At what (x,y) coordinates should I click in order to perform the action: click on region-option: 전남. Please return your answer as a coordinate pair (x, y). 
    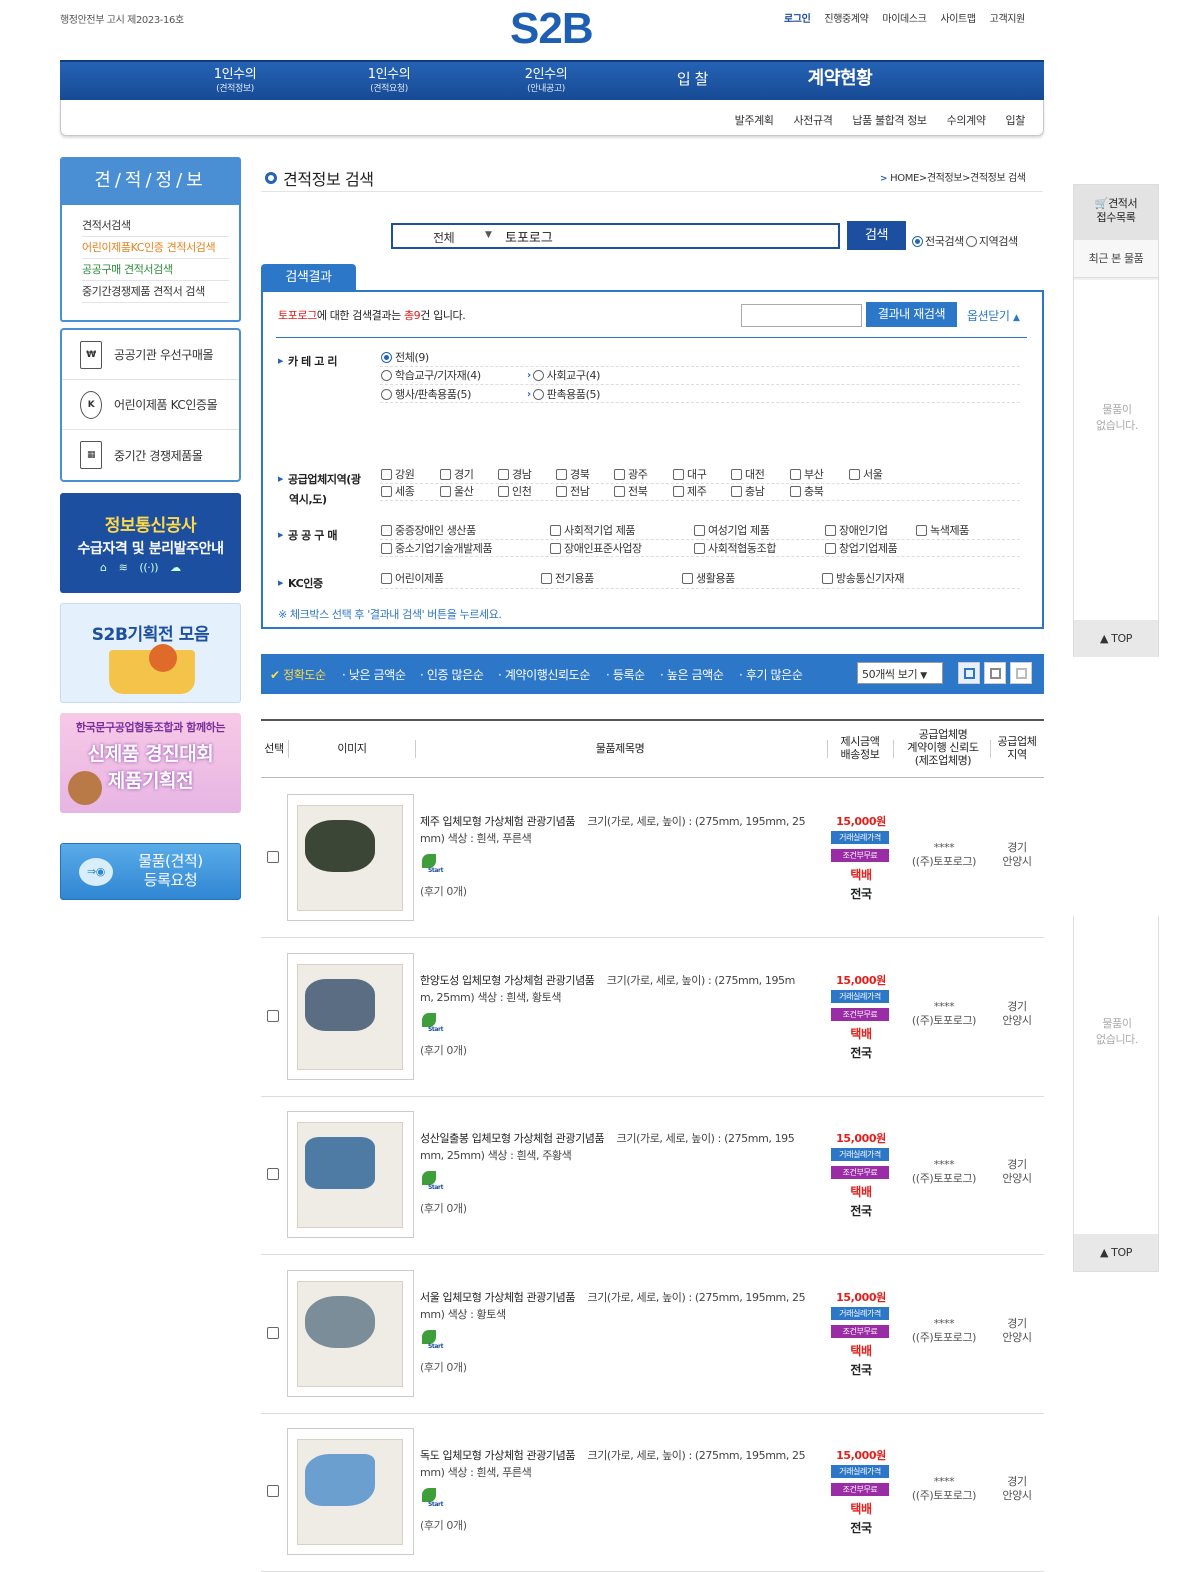
    Looking at the image, I should click on (573, 491).